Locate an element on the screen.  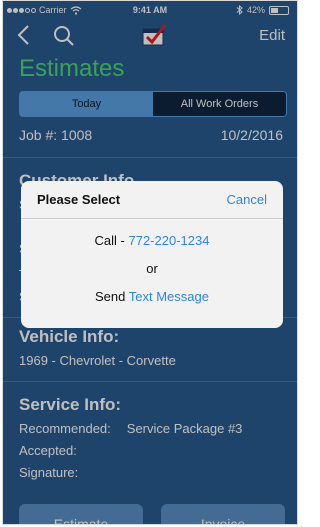
dialog-title: Please Select is located at coordinates (79, 199).